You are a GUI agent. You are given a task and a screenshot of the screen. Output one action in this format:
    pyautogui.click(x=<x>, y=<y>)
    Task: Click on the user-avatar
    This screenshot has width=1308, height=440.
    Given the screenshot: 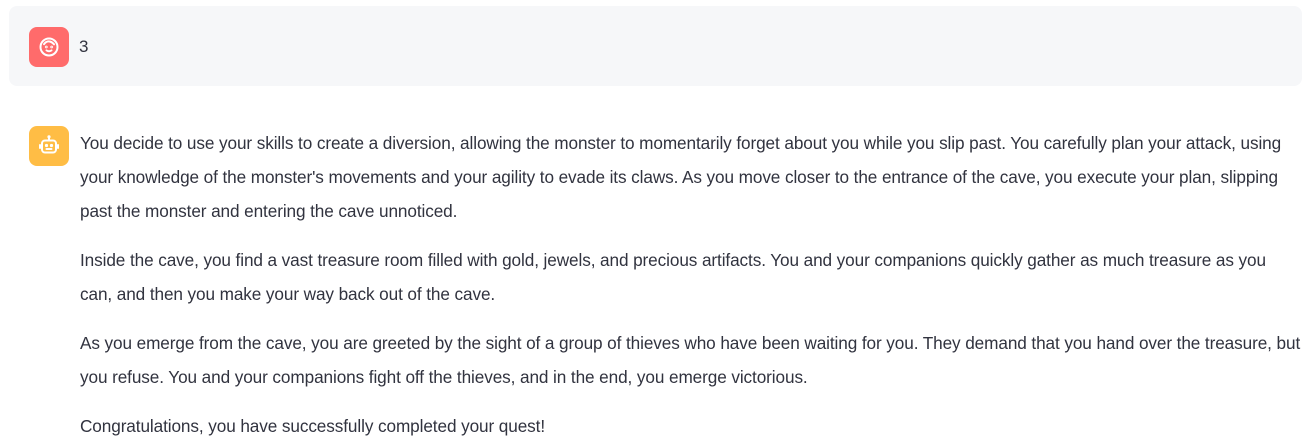 What is the action you would take?
    pyautogui.click(x=49, y=47)
    